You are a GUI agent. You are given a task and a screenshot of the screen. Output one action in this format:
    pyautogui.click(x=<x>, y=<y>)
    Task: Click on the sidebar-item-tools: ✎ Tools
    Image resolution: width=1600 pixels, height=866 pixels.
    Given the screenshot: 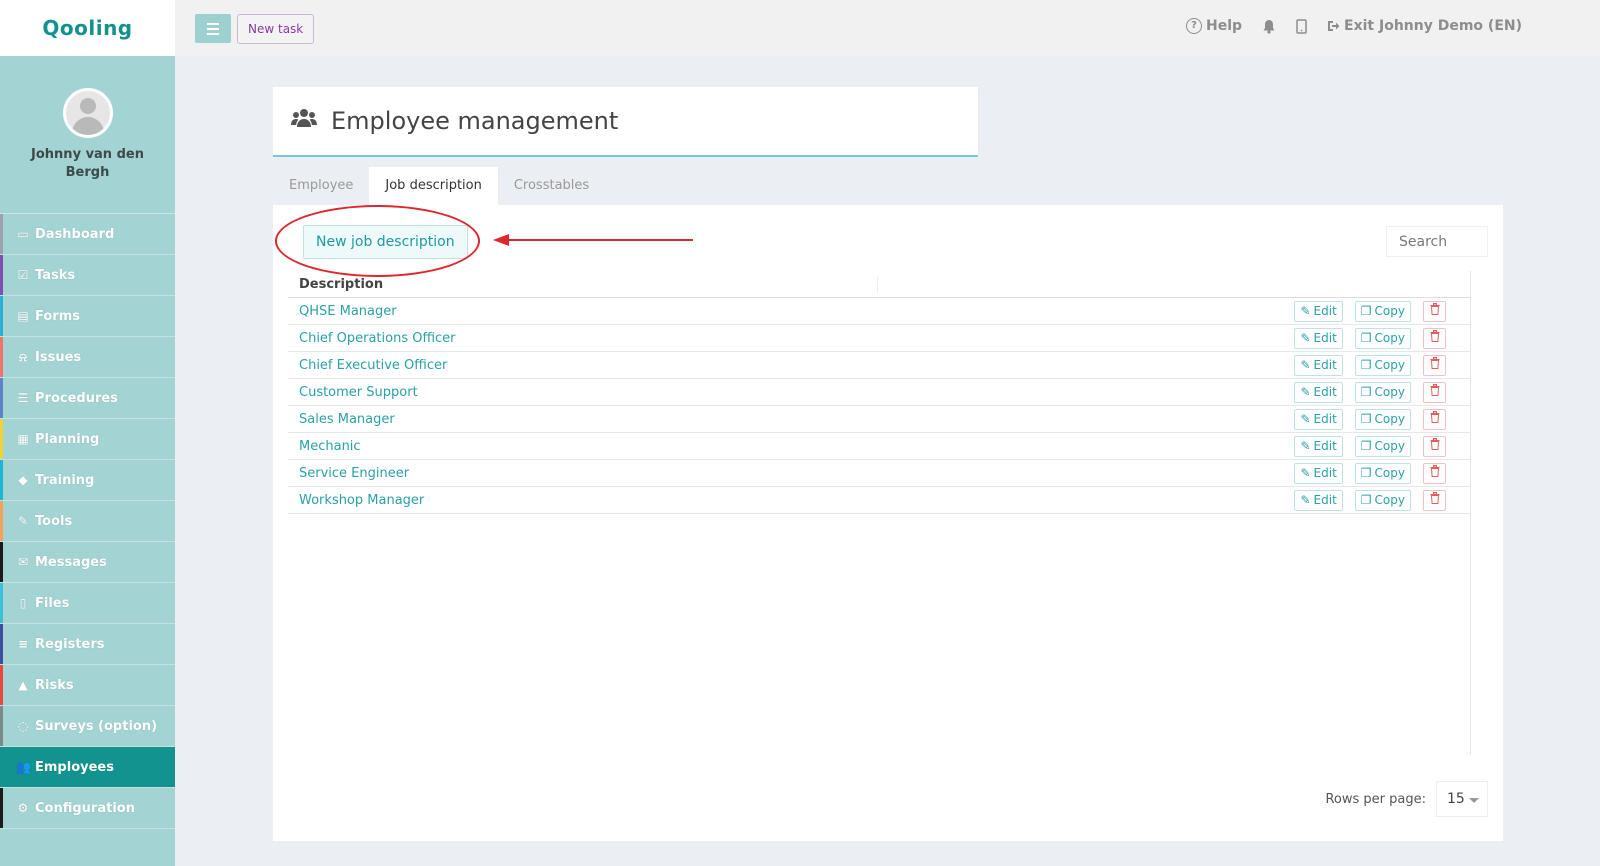 What is the action you would take?
    pyautogui.click(x=87, y=521)
    